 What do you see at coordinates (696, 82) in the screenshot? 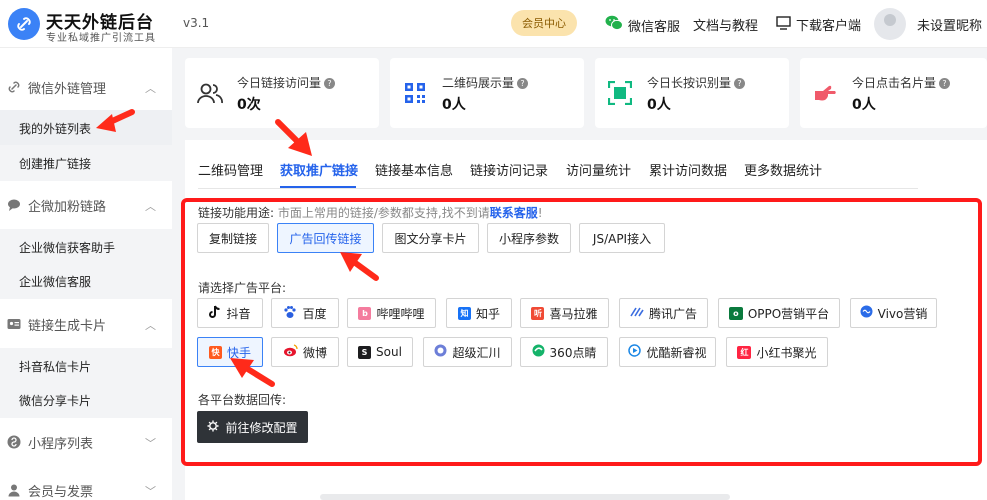
I see `stat-label: 今日长按识别量?` at bounding box center [696, 82].